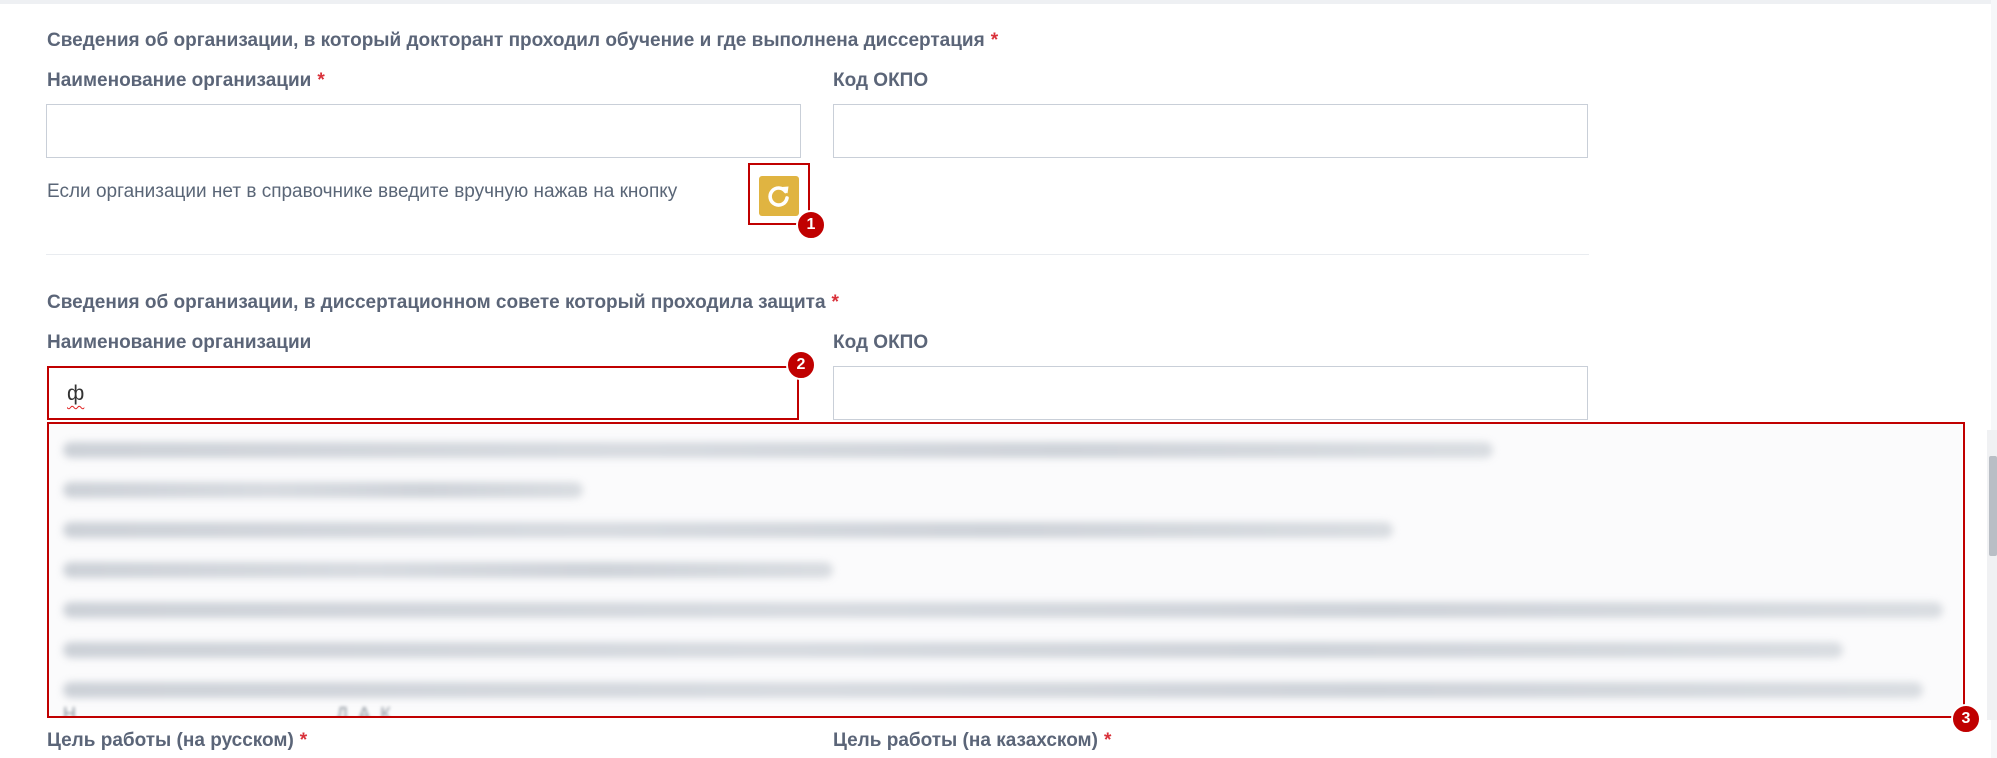 Image resolution: width=1997 pixels, height=758 pixels. I want to click on section2-okpo-input, so click(1210, 393).